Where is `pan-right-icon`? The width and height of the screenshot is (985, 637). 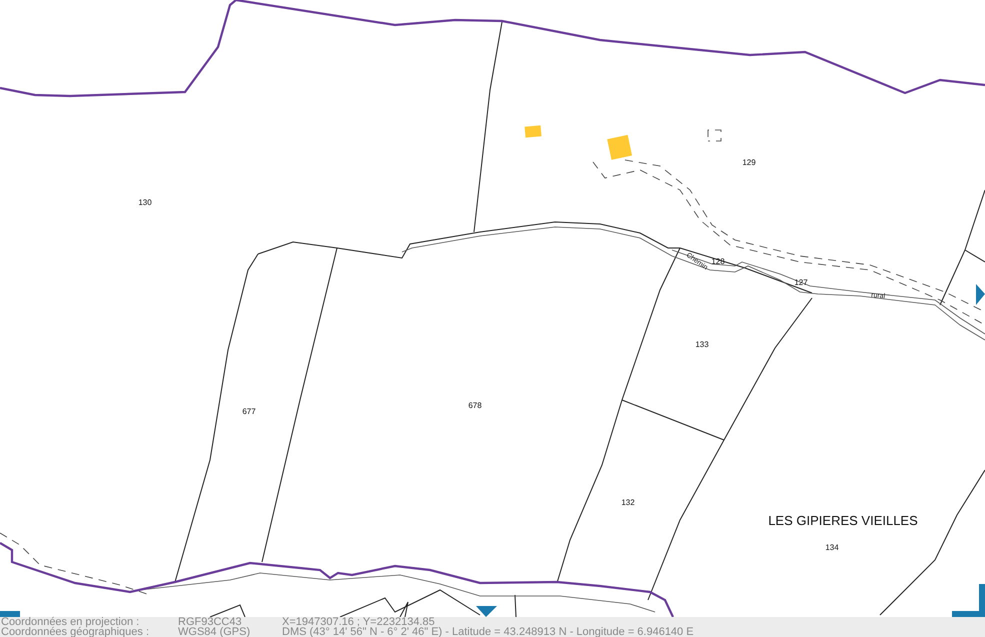
pan-right-icon is located at coordinates (980, 294).